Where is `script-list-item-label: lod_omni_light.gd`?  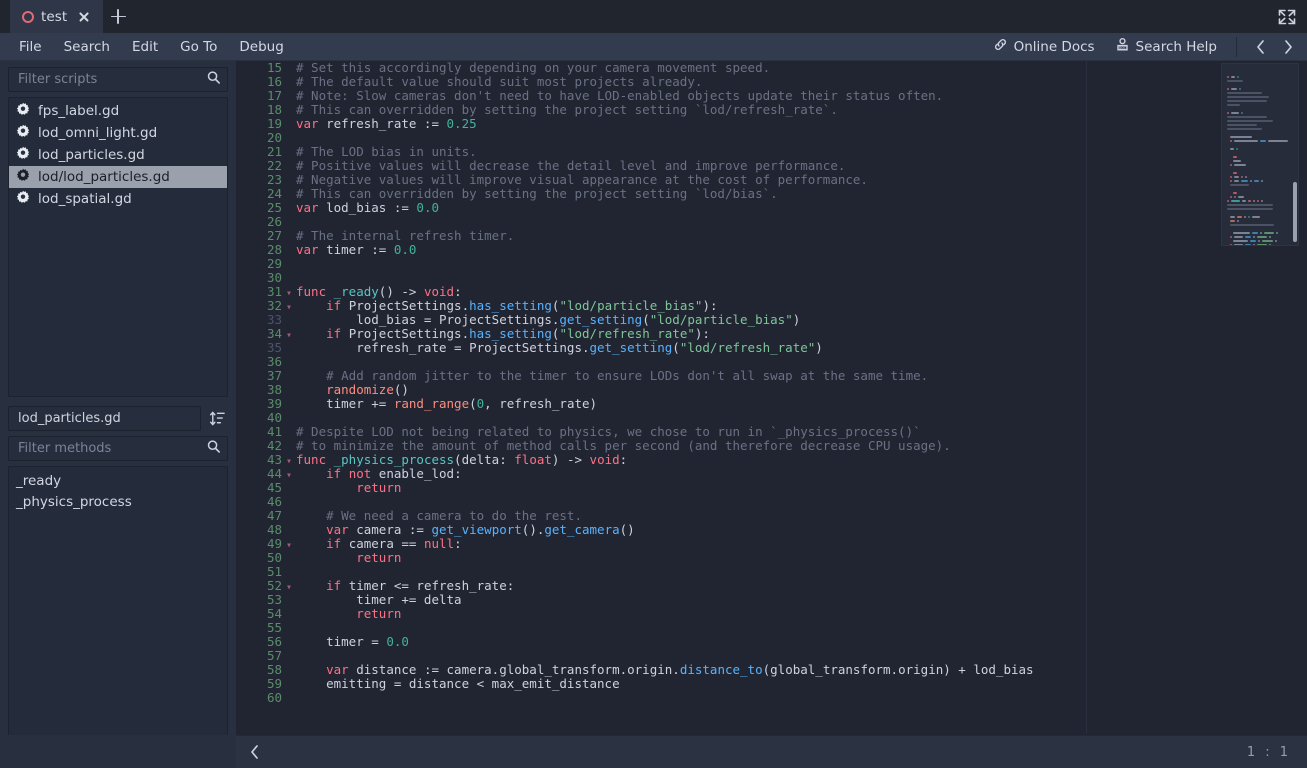 script-list-item-label: lod_omni_light.gd is located at coordinates (98, 133).